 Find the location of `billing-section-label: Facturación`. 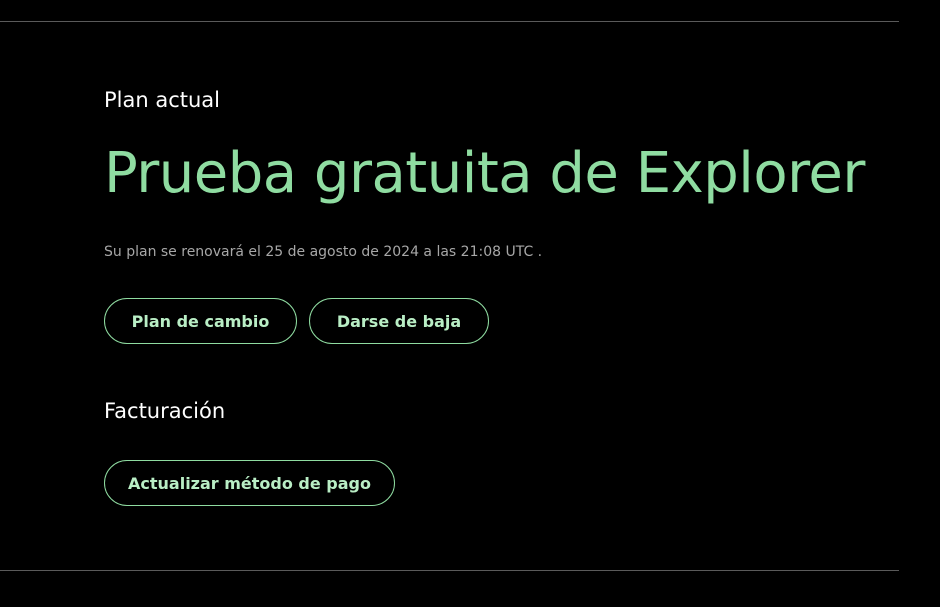

billing-section-label: Facturación is located at coordinates (165, 411).